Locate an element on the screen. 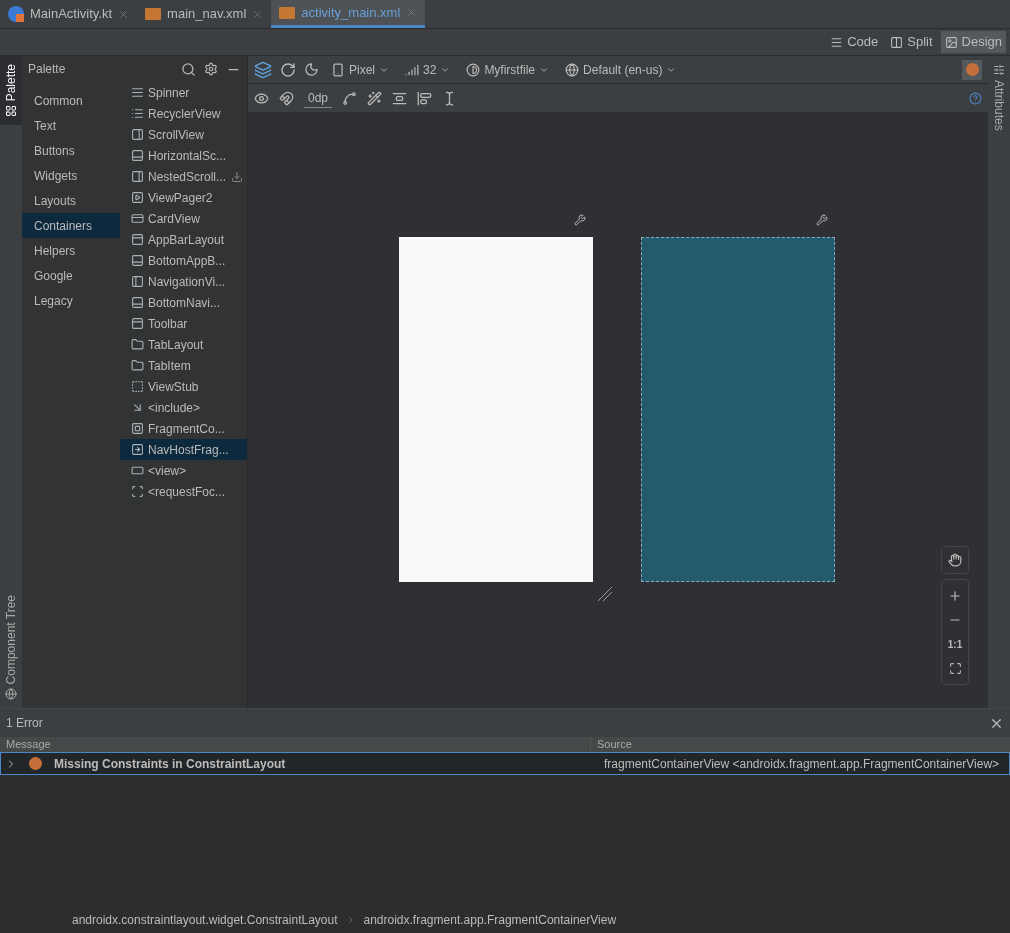  settings-icon is located at coordinates (211, 69).